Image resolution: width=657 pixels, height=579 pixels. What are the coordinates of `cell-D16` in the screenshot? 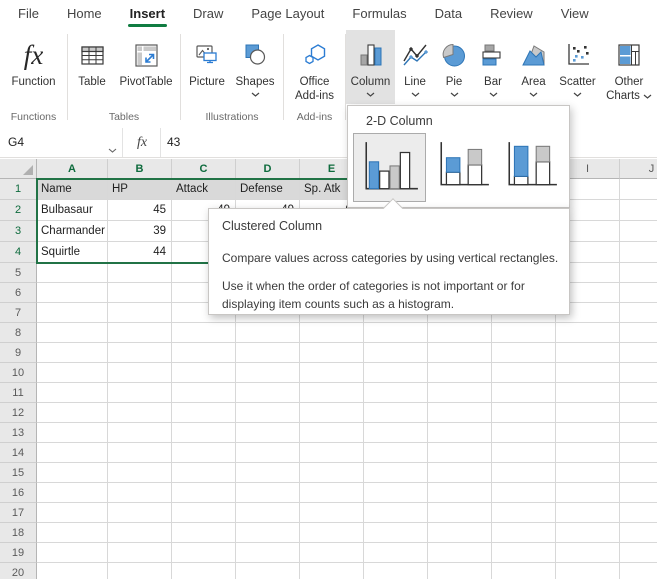 It's located at (268, 493).